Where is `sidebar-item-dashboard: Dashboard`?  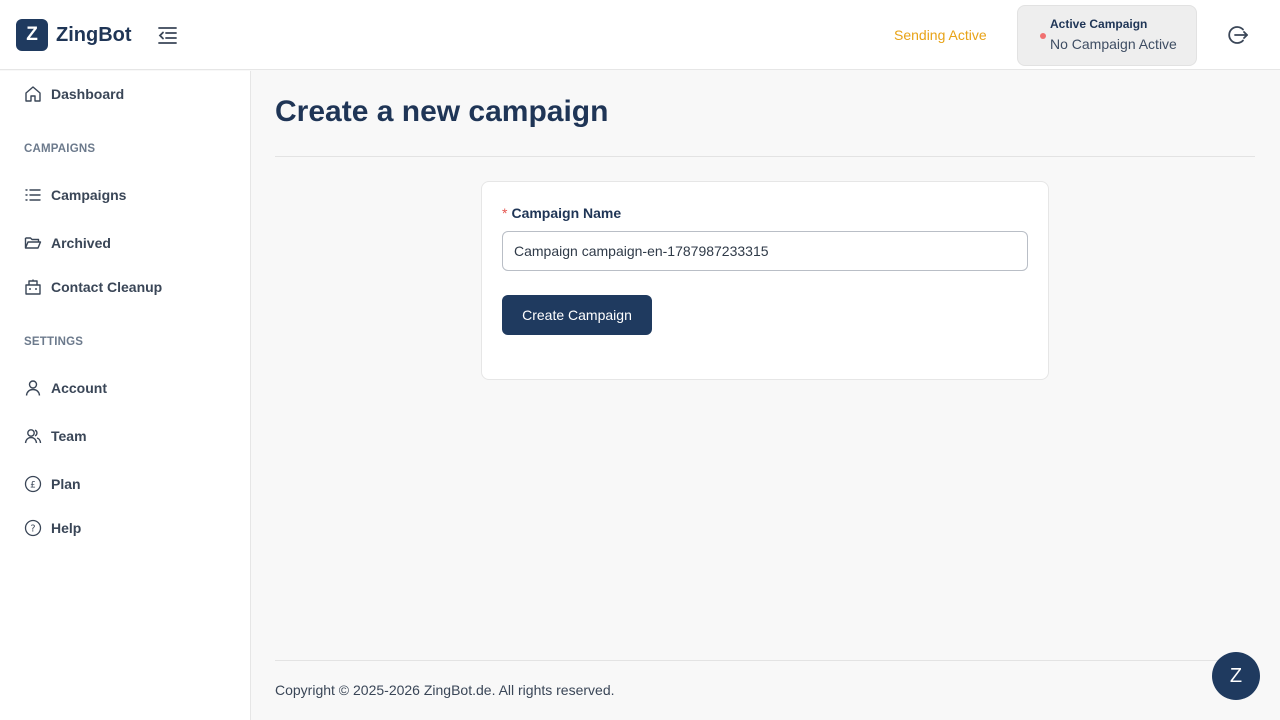
sidebar-item-dashboard: Dashboard is located at coordinates (74, 94).